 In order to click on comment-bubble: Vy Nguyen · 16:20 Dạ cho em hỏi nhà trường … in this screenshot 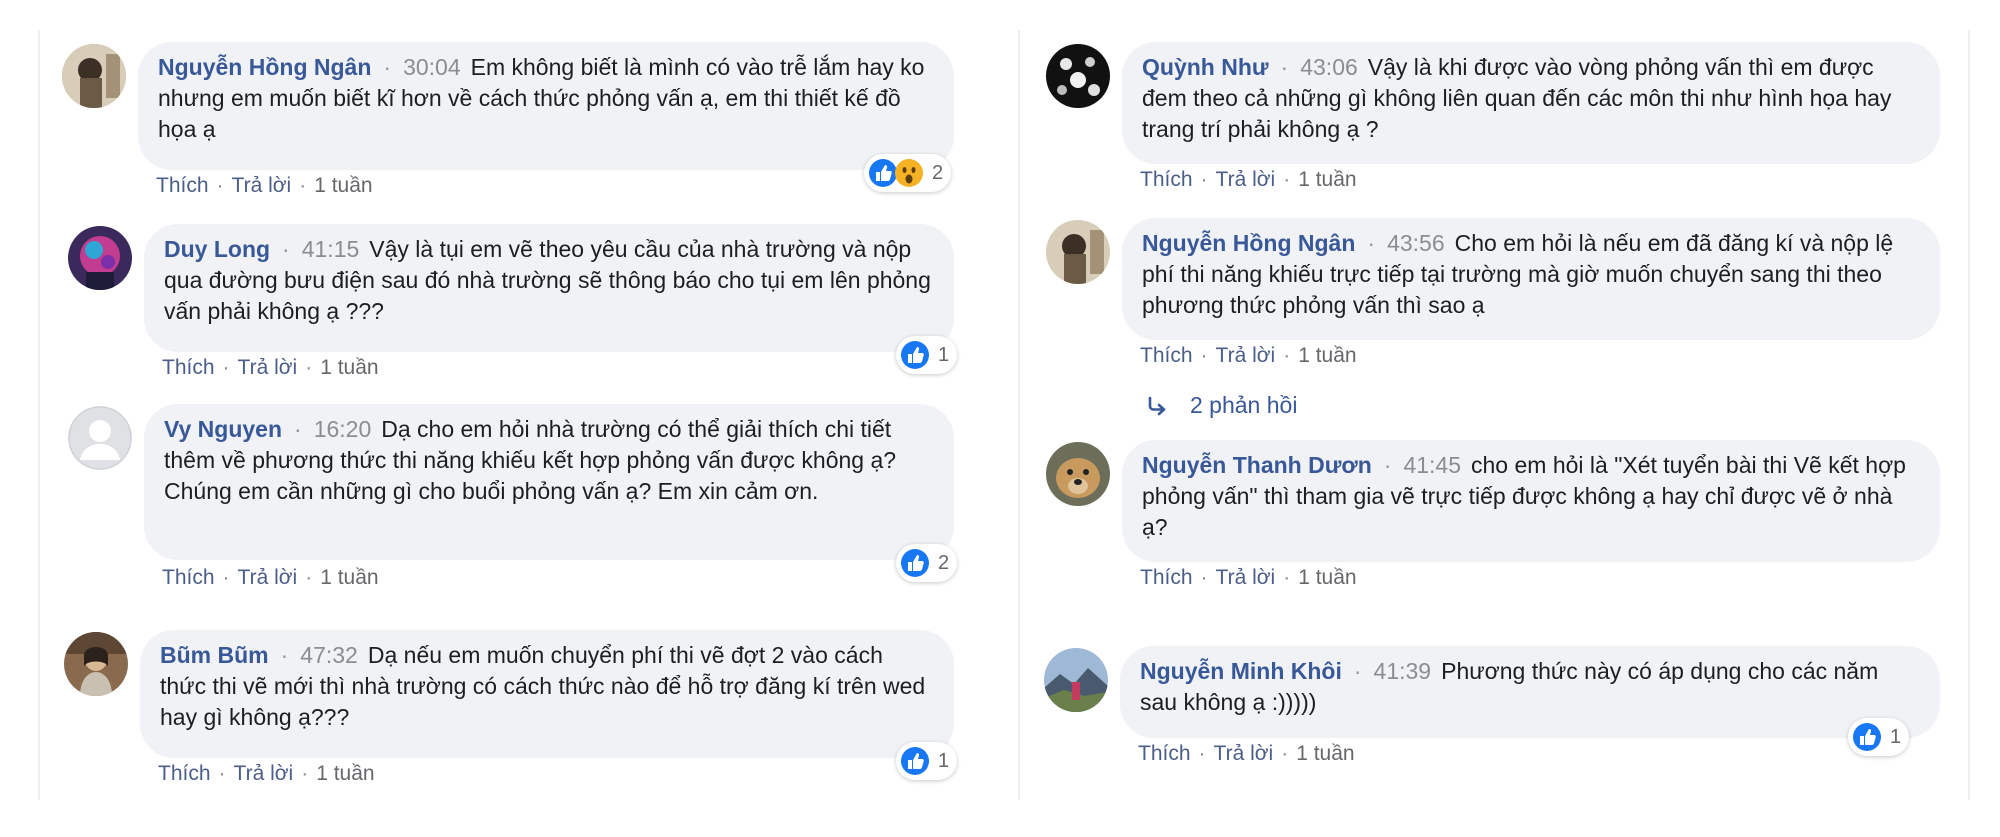, I will do `click(549, 482)`.